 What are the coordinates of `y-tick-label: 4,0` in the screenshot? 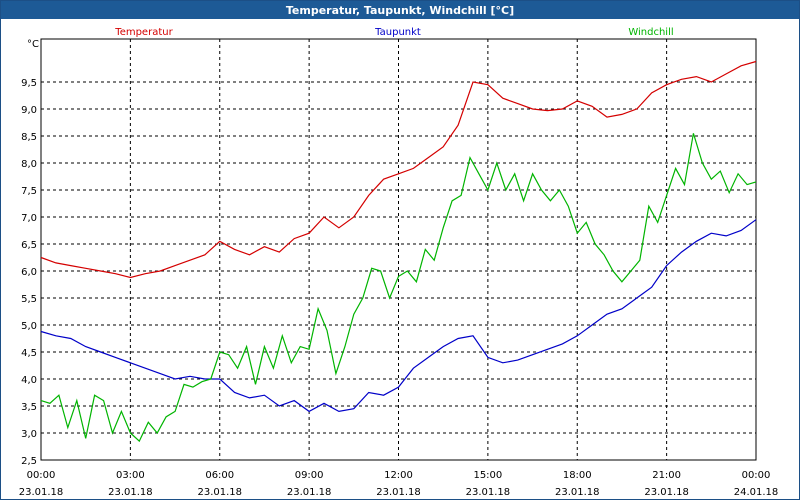 It's located at (29, 380).